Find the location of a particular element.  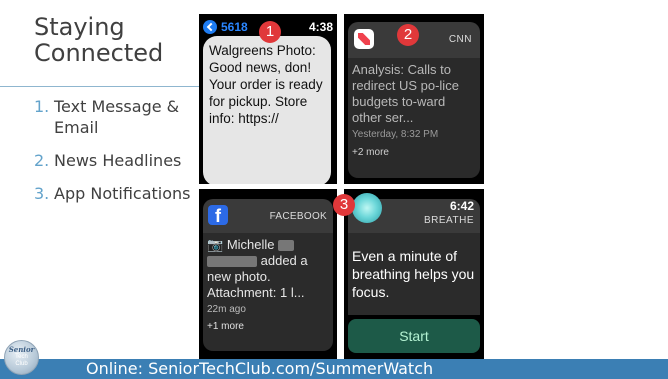

notification-header: f FACEBOOK is located at coordinates (268, 216).